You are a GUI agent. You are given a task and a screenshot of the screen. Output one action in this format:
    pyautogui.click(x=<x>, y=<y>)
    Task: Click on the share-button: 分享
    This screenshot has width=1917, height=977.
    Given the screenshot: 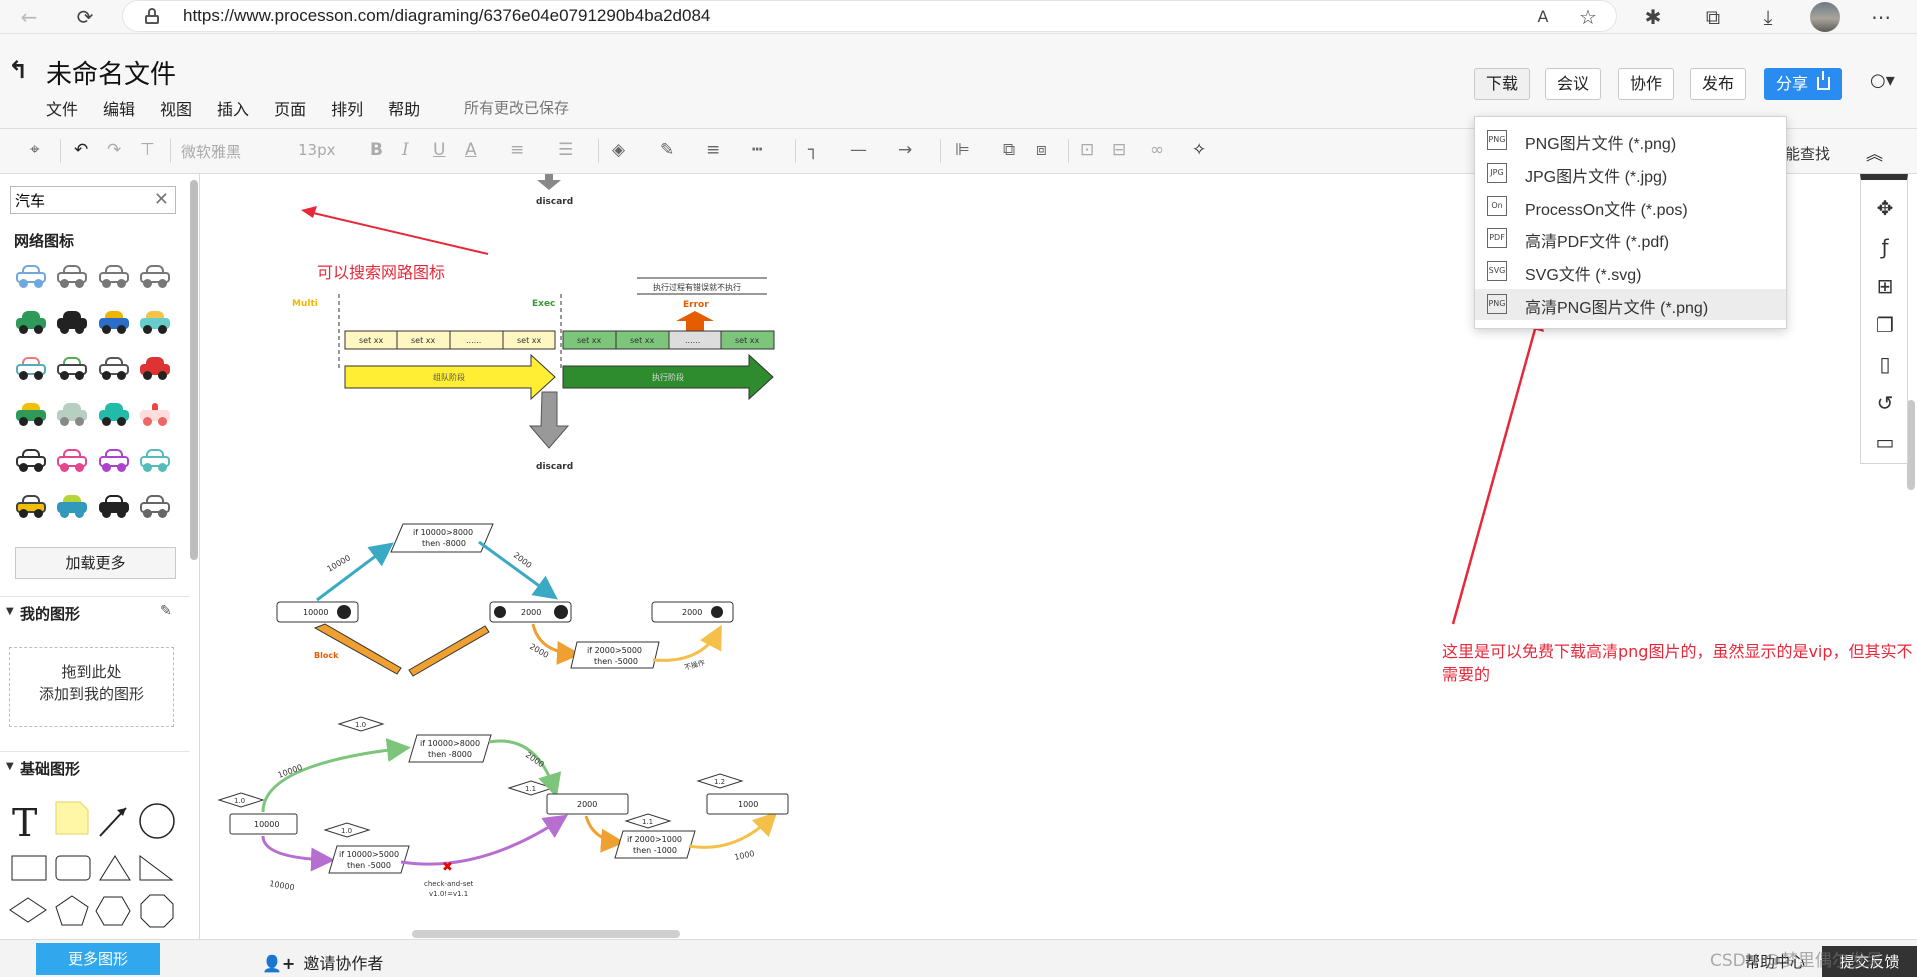 What is the action you would take?
    pyautogui.click(x=1803, y=84)
    